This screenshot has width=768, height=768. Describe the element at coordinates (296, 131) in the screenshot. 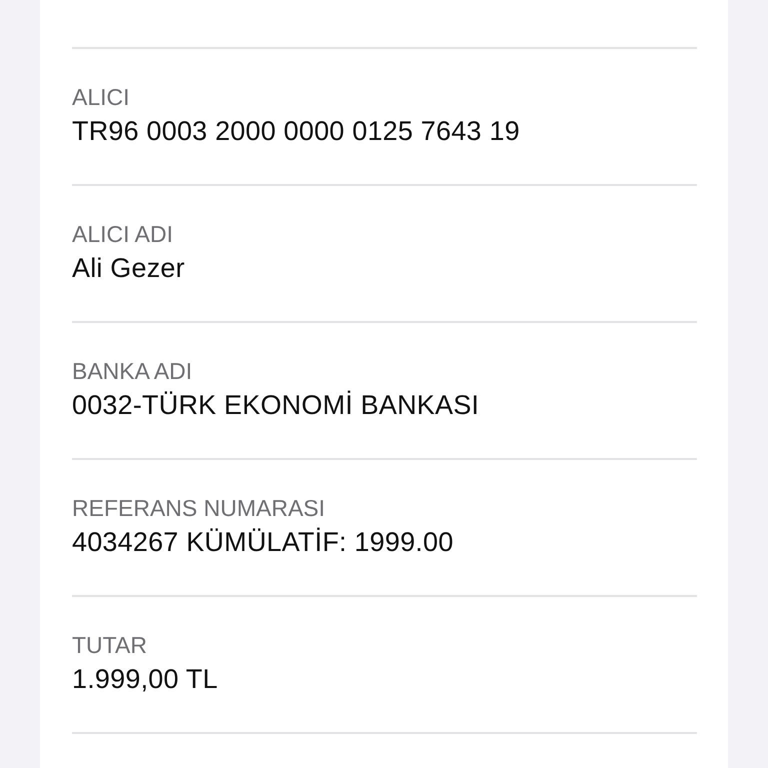

I see `field-value: TR96 0003 2000 0000 0125 7643 19` at that location.